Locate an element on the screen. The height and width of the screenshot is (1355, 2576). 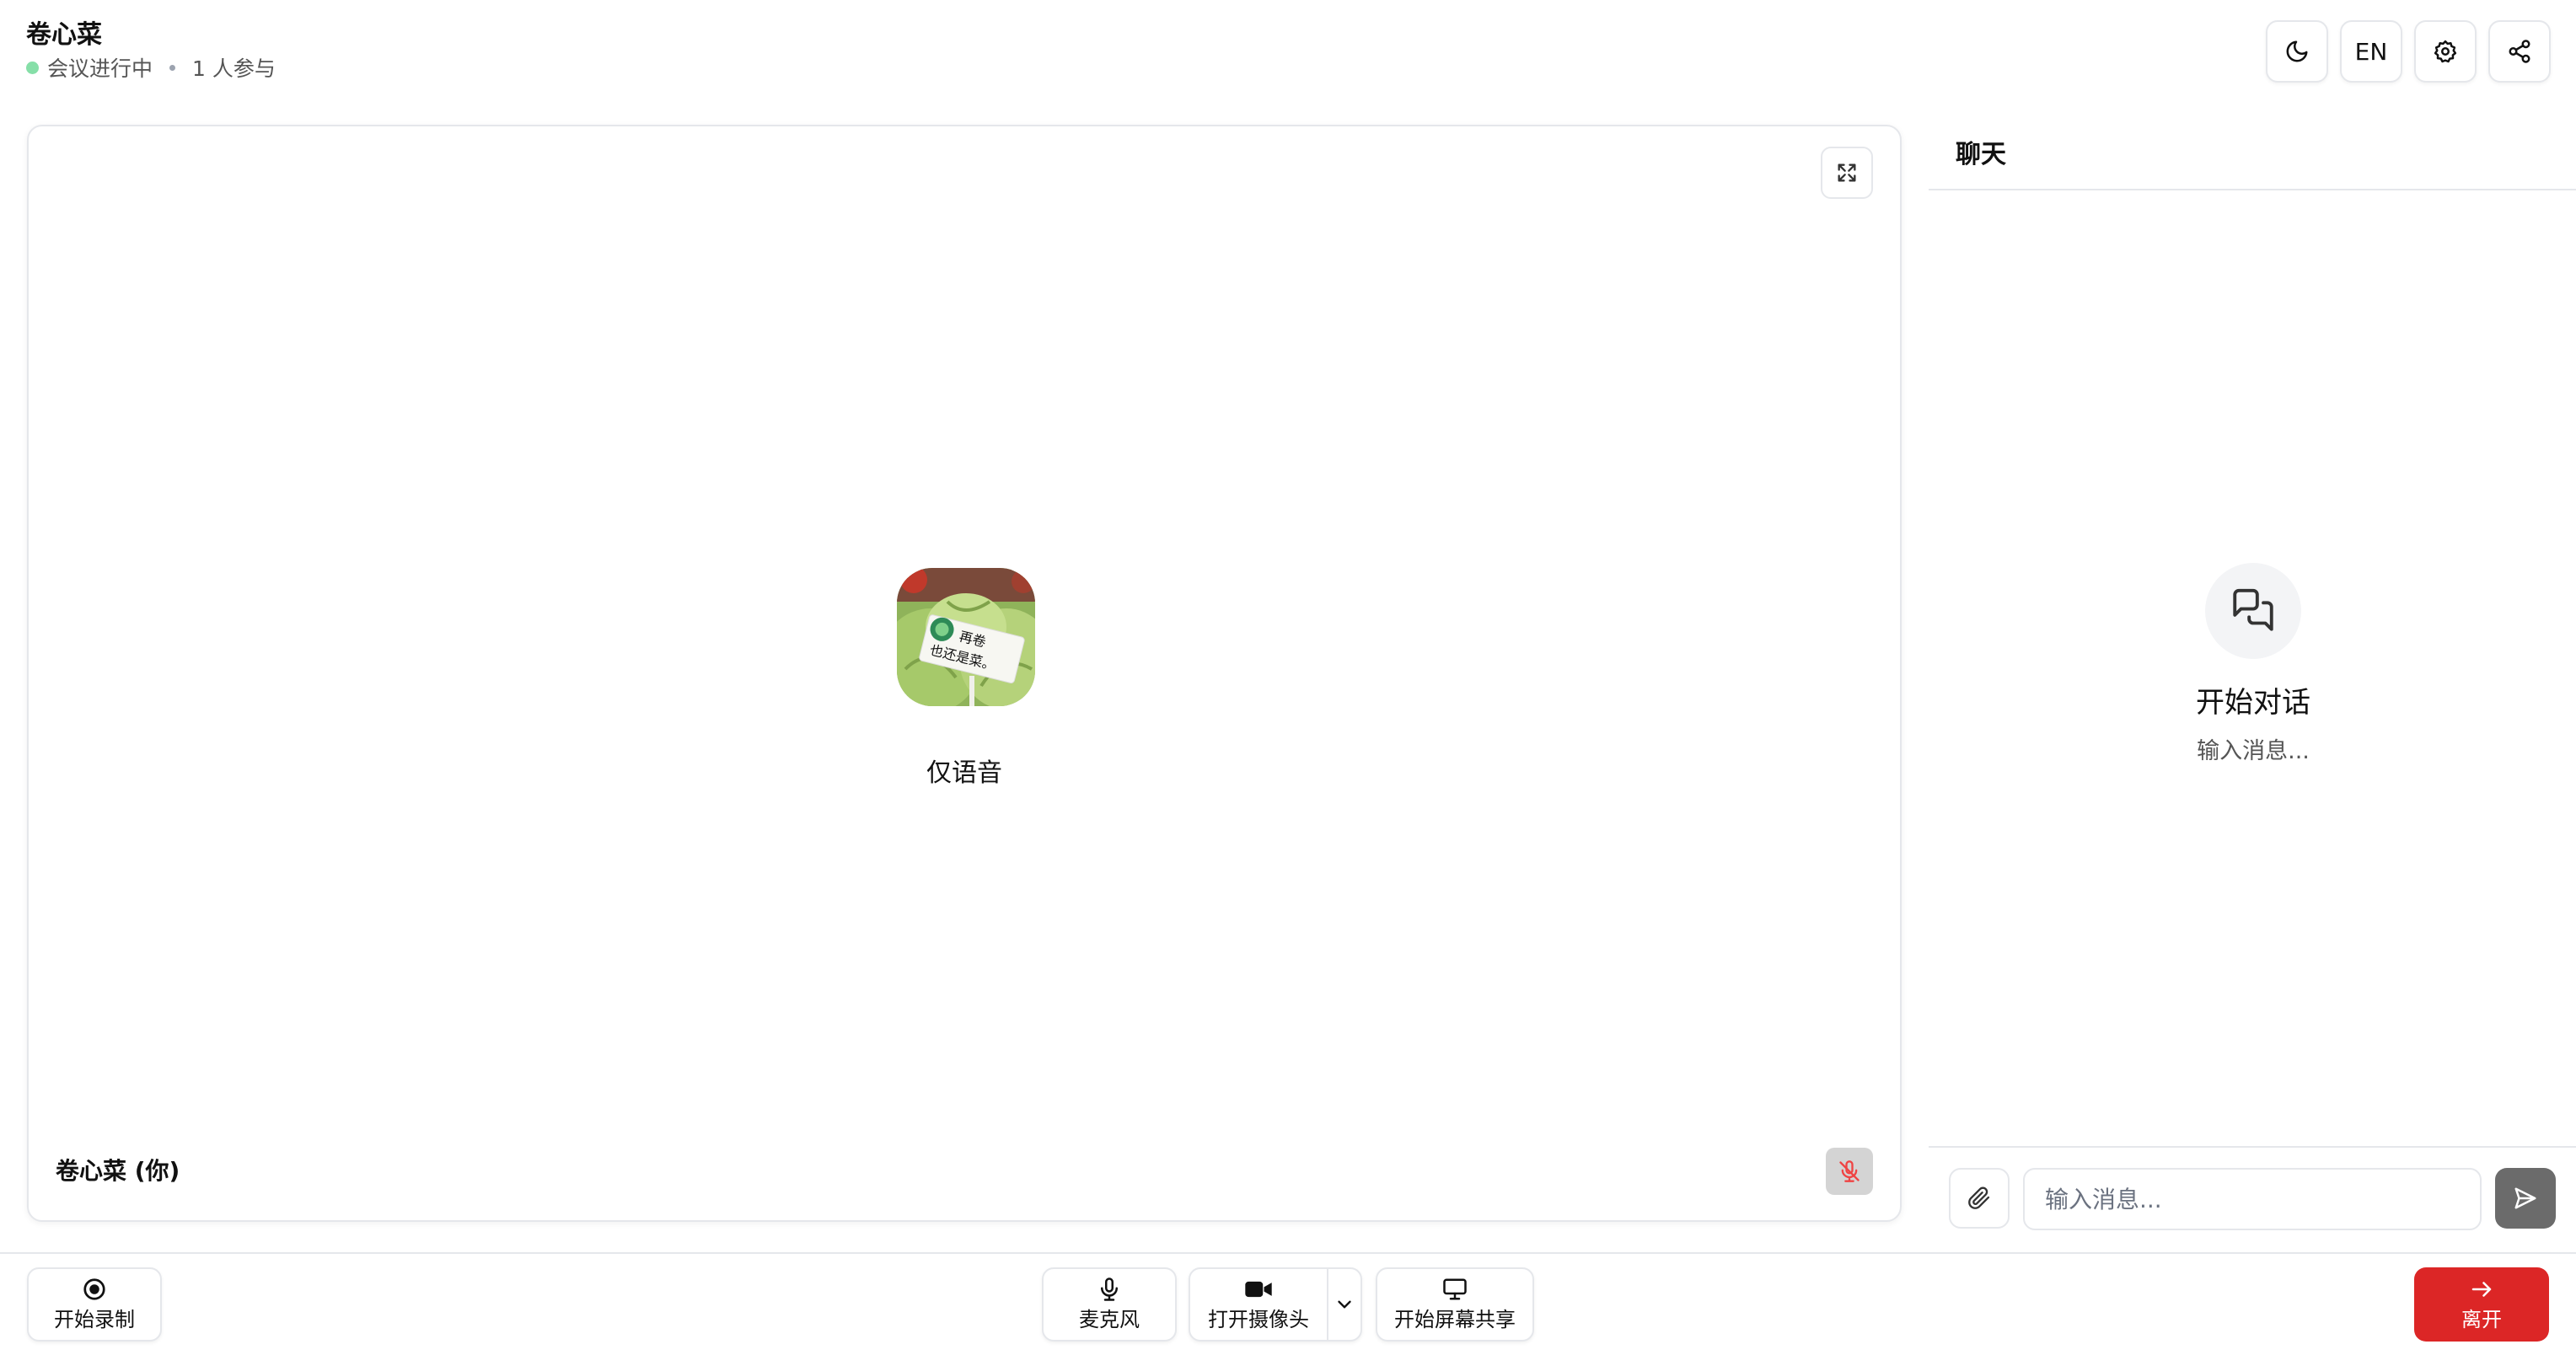
microphone-button: 麦克风 is located at coordinates (1109, 1304).